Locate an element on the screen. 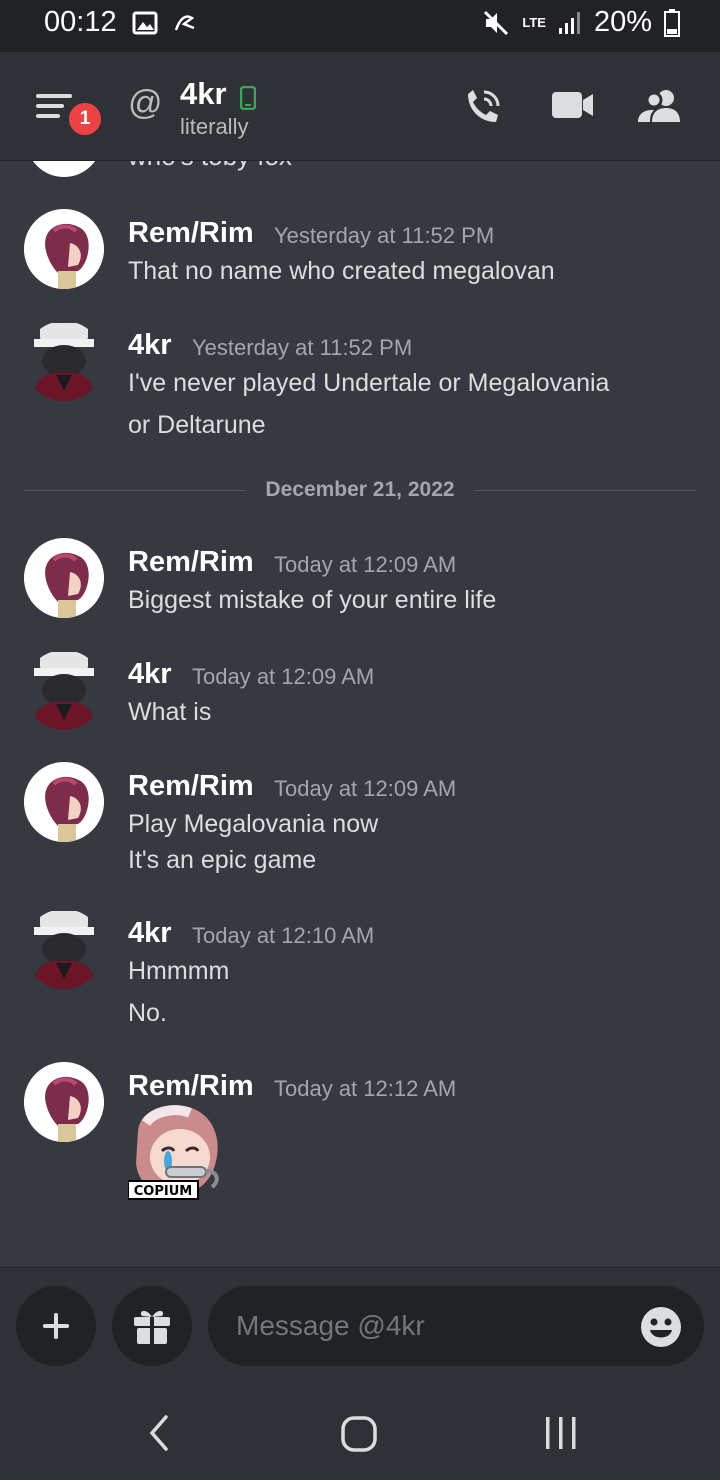 The image size is (720, 1480). message-text: What is is located at coordinates (170, 712).